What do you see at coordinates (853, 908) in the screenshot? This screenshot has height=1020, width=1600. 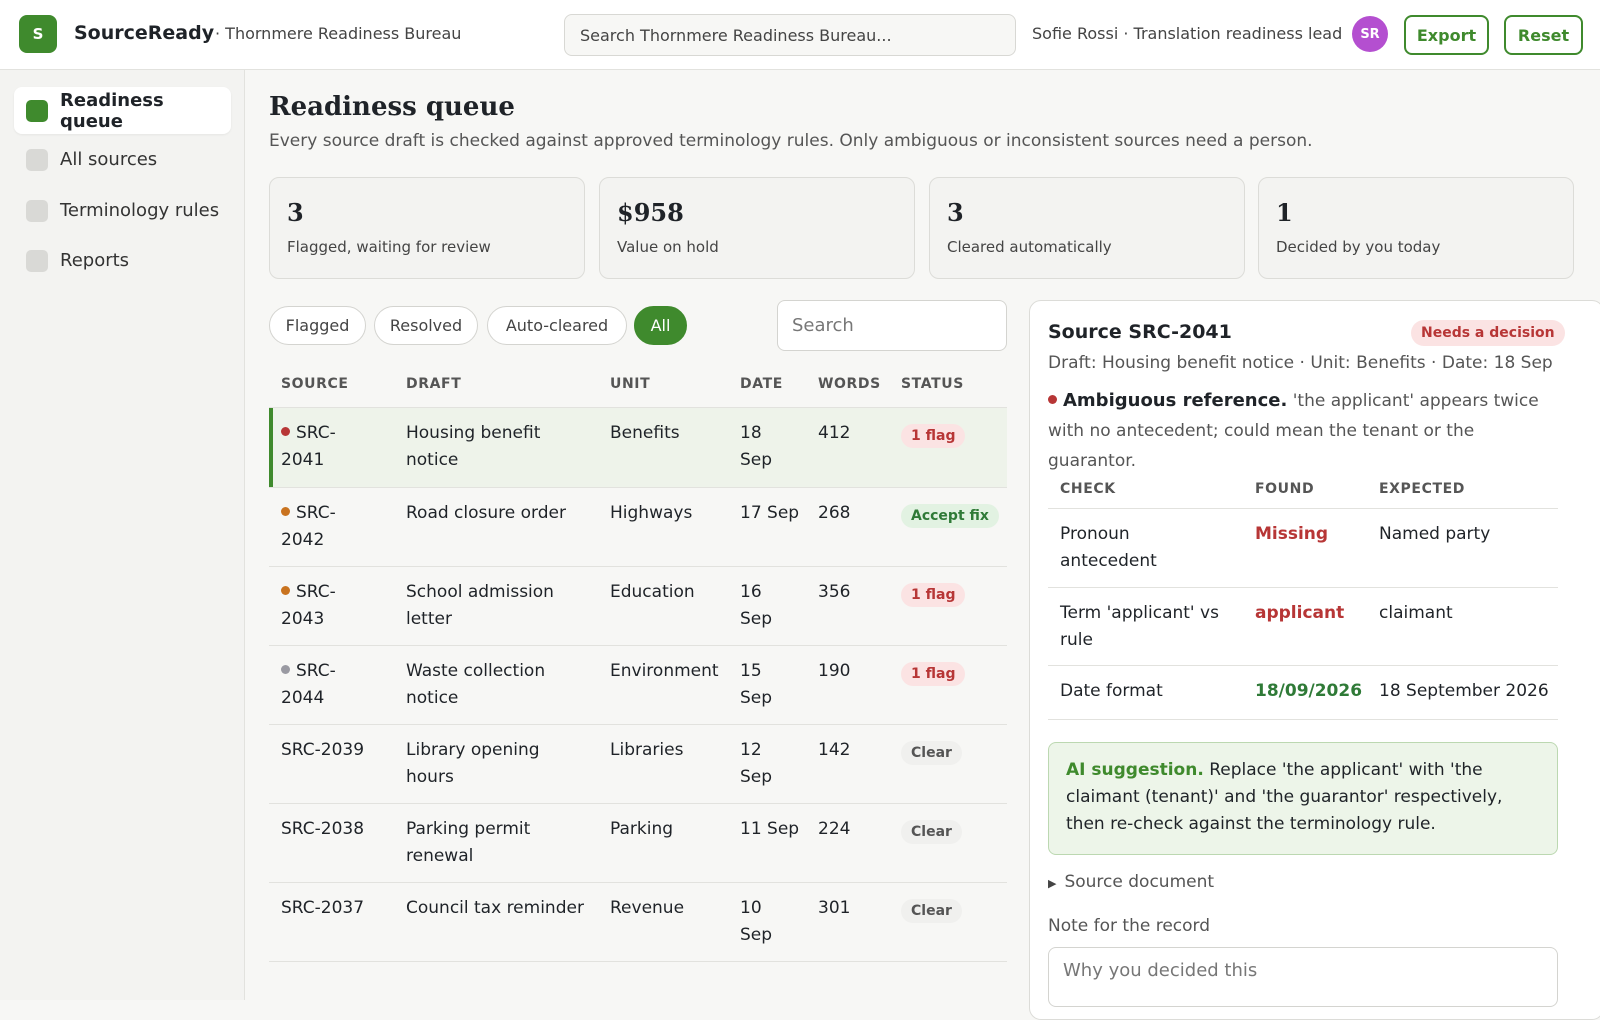 I see `cell-words: 301` at bounding box center [853, 908].